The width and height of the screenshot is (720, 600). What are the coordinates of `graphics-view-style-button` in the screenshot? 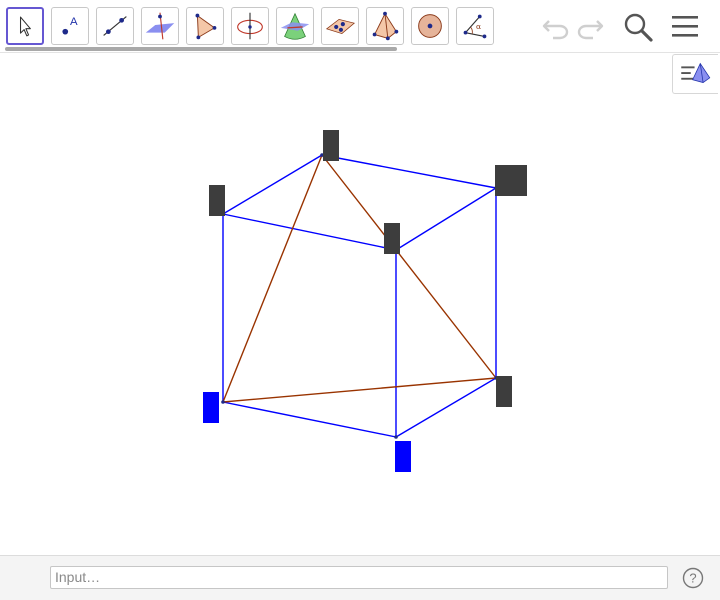 It's located at (695, 74).